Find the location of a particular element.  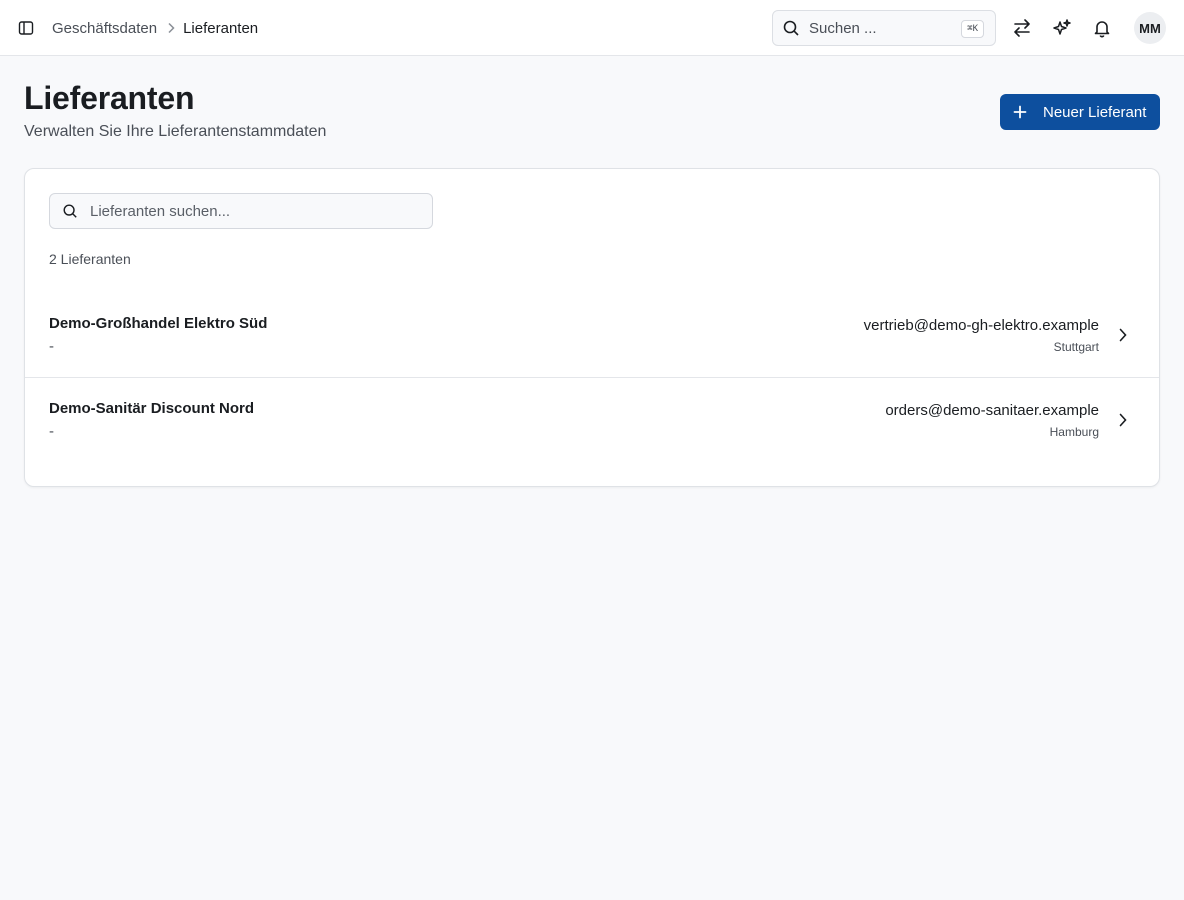

supplier-city: Hamburg is located at coordinates (1074, 432).